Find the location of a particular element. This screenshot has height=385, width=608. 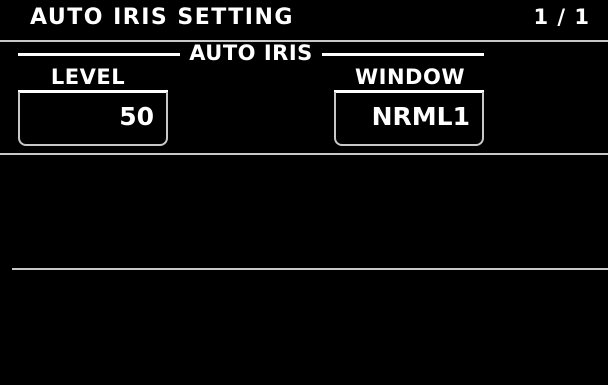

level-value-box: 50 is located at coordinates (93, 119).